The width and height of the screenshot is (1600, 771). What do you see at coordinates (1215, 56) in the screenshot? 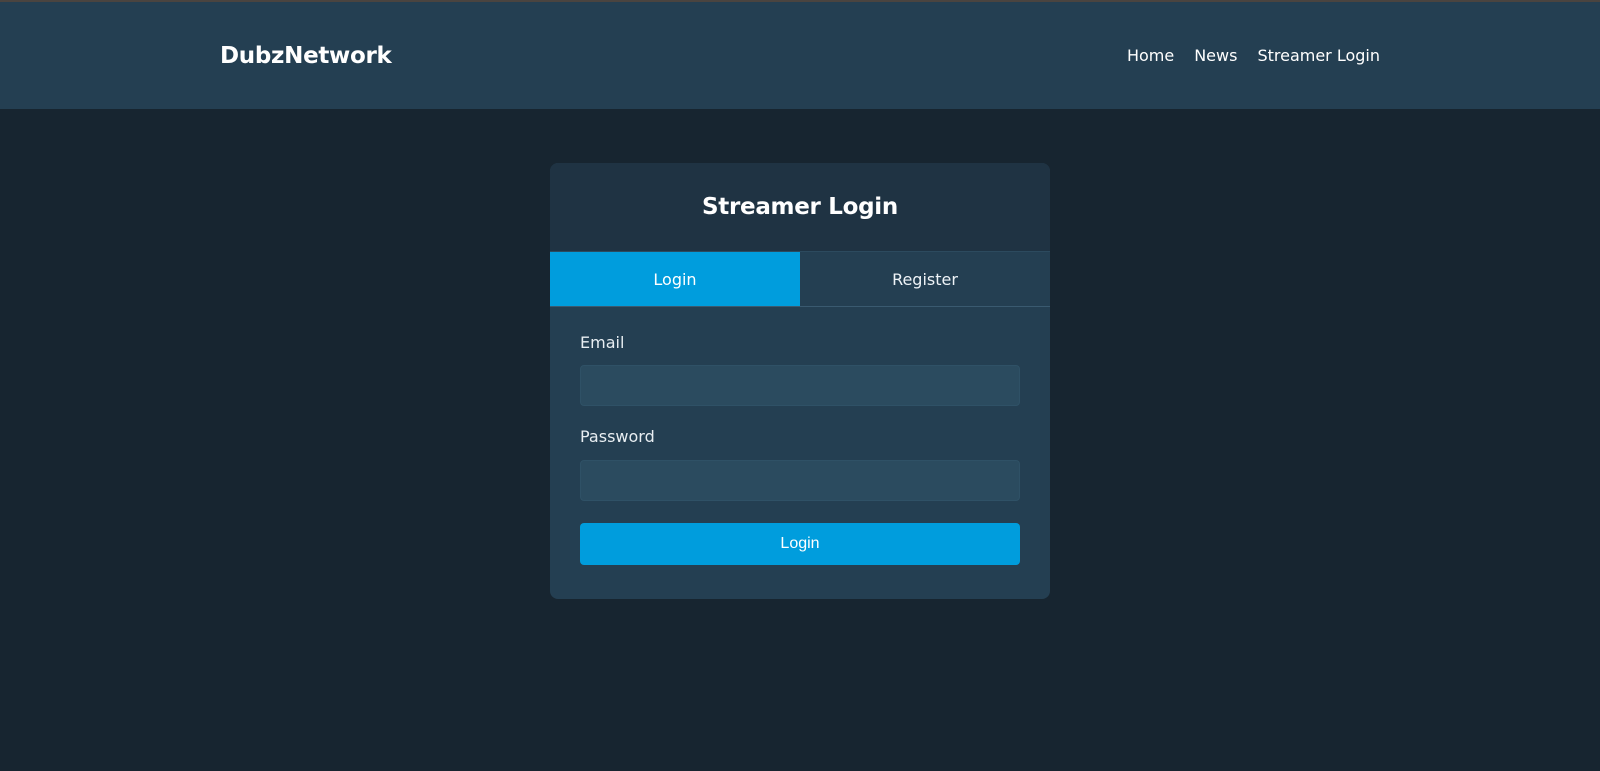
I see `nav-link-news: News` at bounding box center [1215, 56].